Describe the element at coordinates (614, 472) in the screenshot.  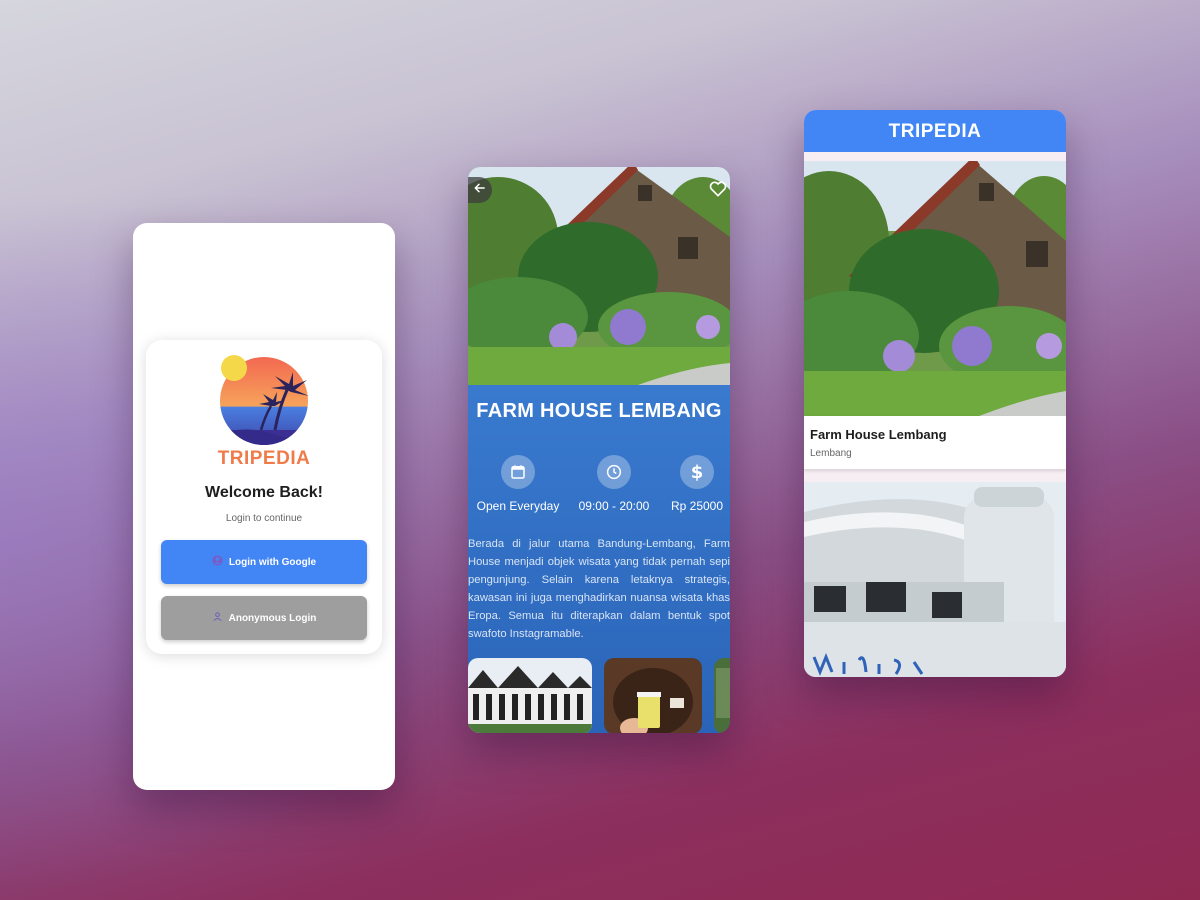
I see `clock-icon` at that location.